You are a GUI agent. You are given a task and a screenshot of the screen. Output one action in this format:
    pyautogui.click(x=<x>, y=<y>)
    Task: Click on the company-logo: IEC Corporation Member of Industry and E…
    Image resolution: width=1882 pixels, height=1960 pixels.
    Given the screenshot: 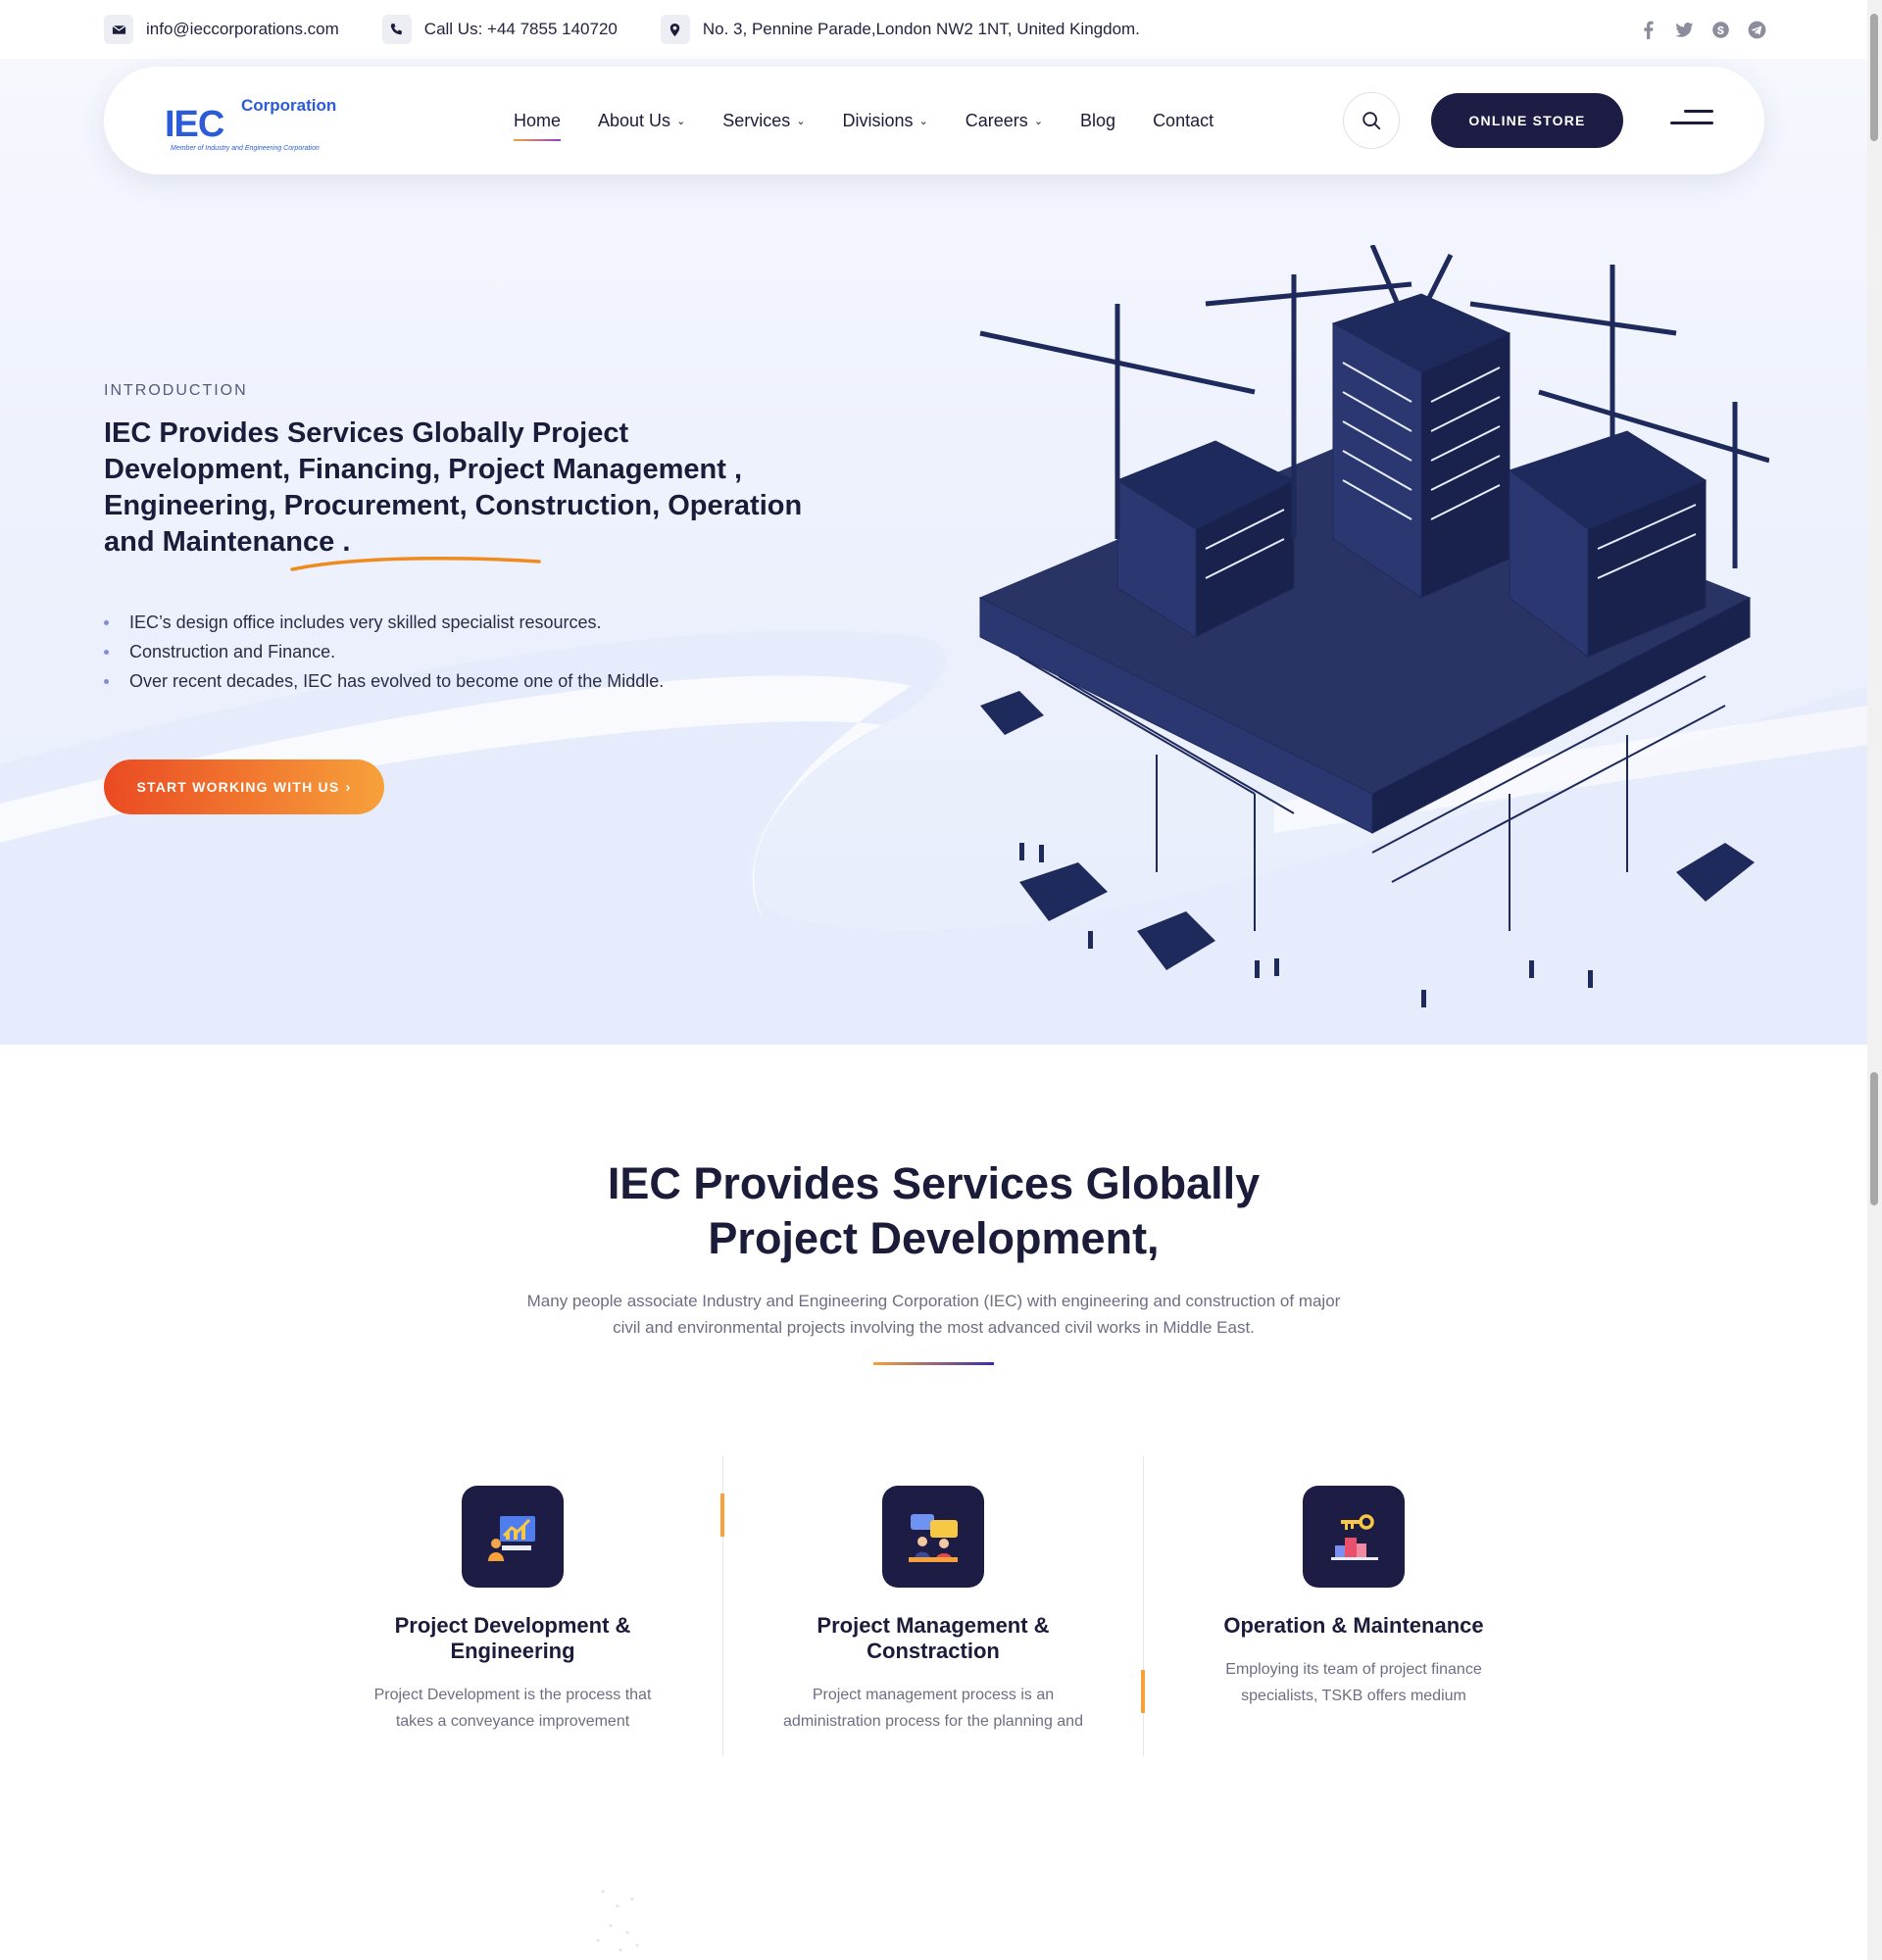 What is the action you would take?
    pyautogui.click(x=263, y=124)
    